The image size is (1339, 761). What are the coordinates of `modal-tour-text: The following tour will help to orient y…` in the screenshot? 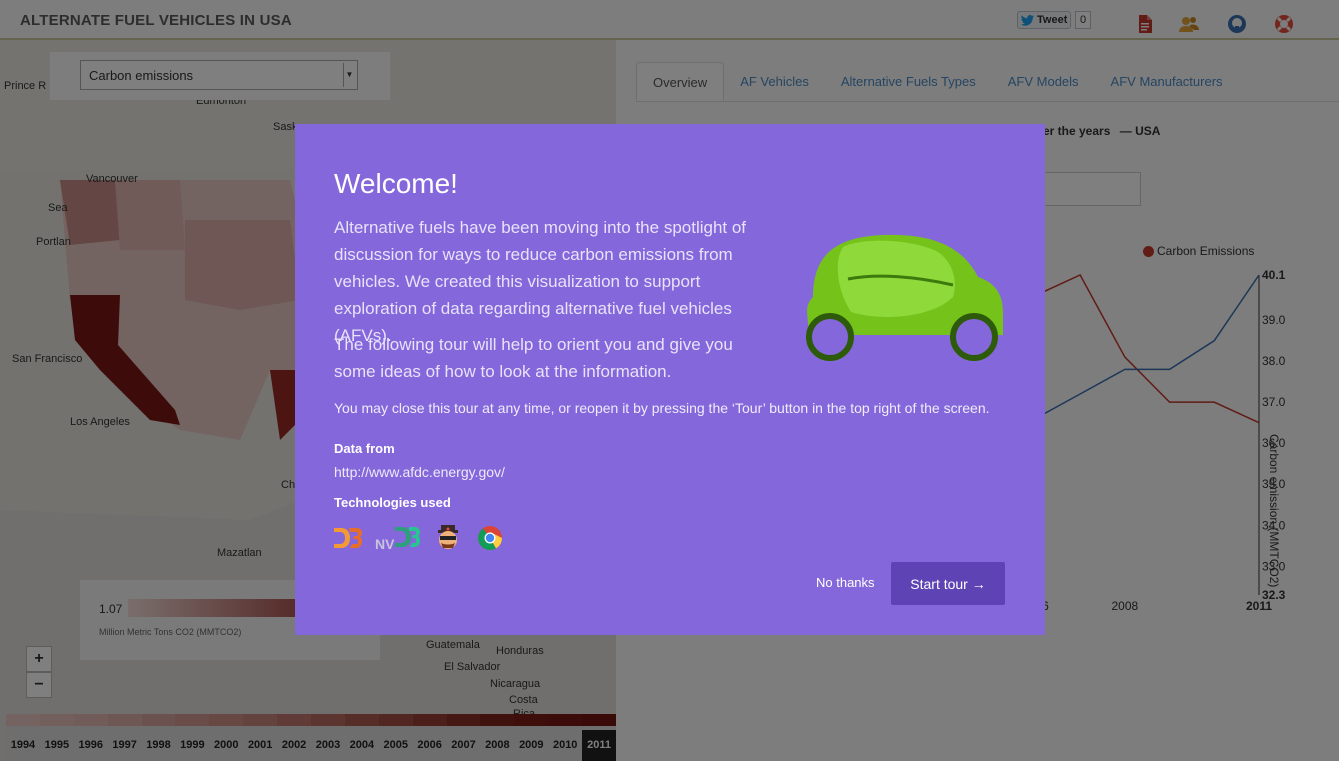 It's located at (533, 358).